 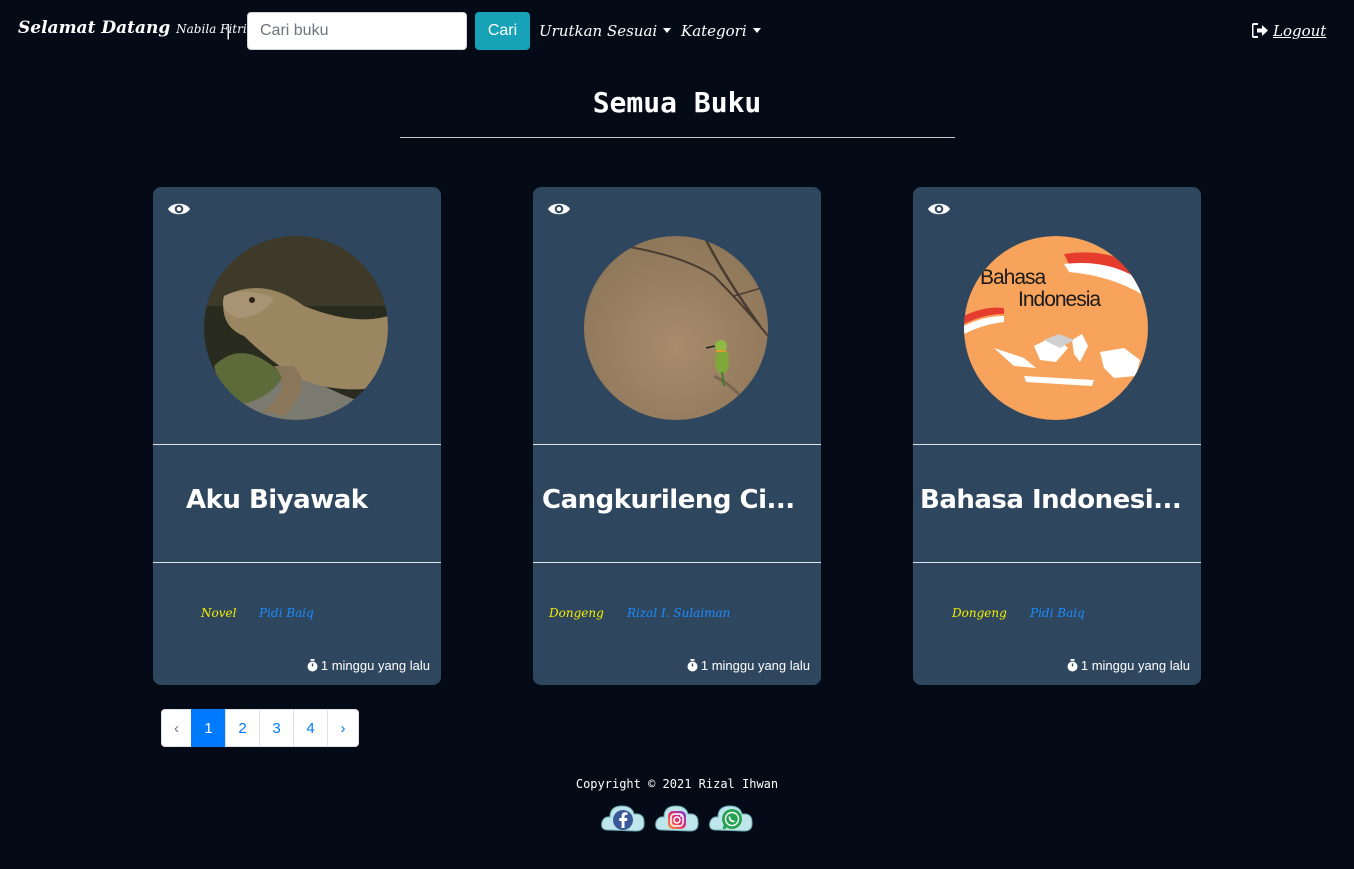 What do you see at coordinates (676, 328) in the screenshot?
I see `bird-image` at bounding box center [676, 328].